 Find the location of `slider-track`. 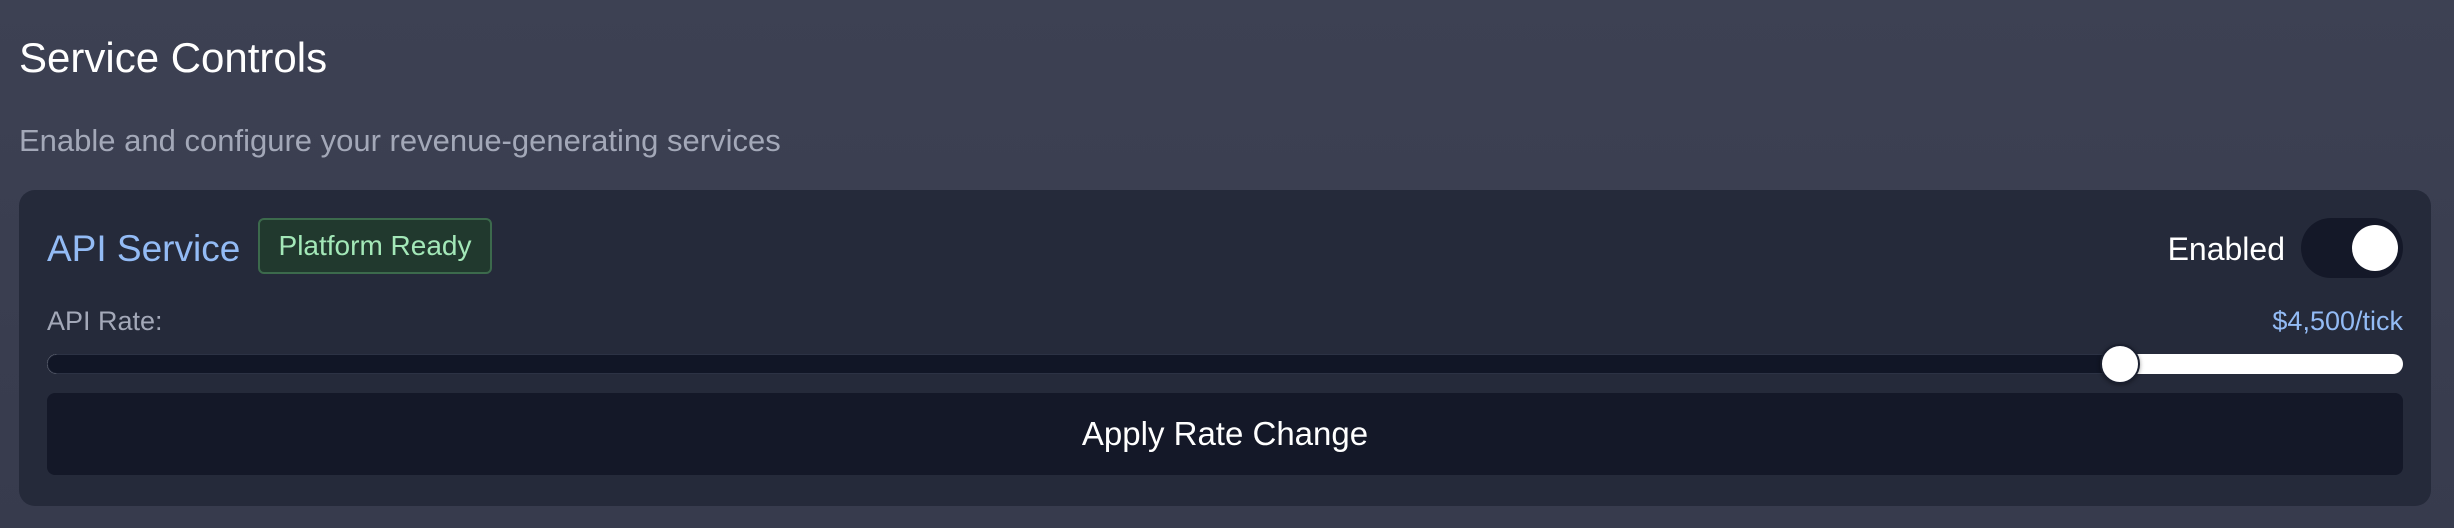

slider-track is located at coordinates (1225, 364).